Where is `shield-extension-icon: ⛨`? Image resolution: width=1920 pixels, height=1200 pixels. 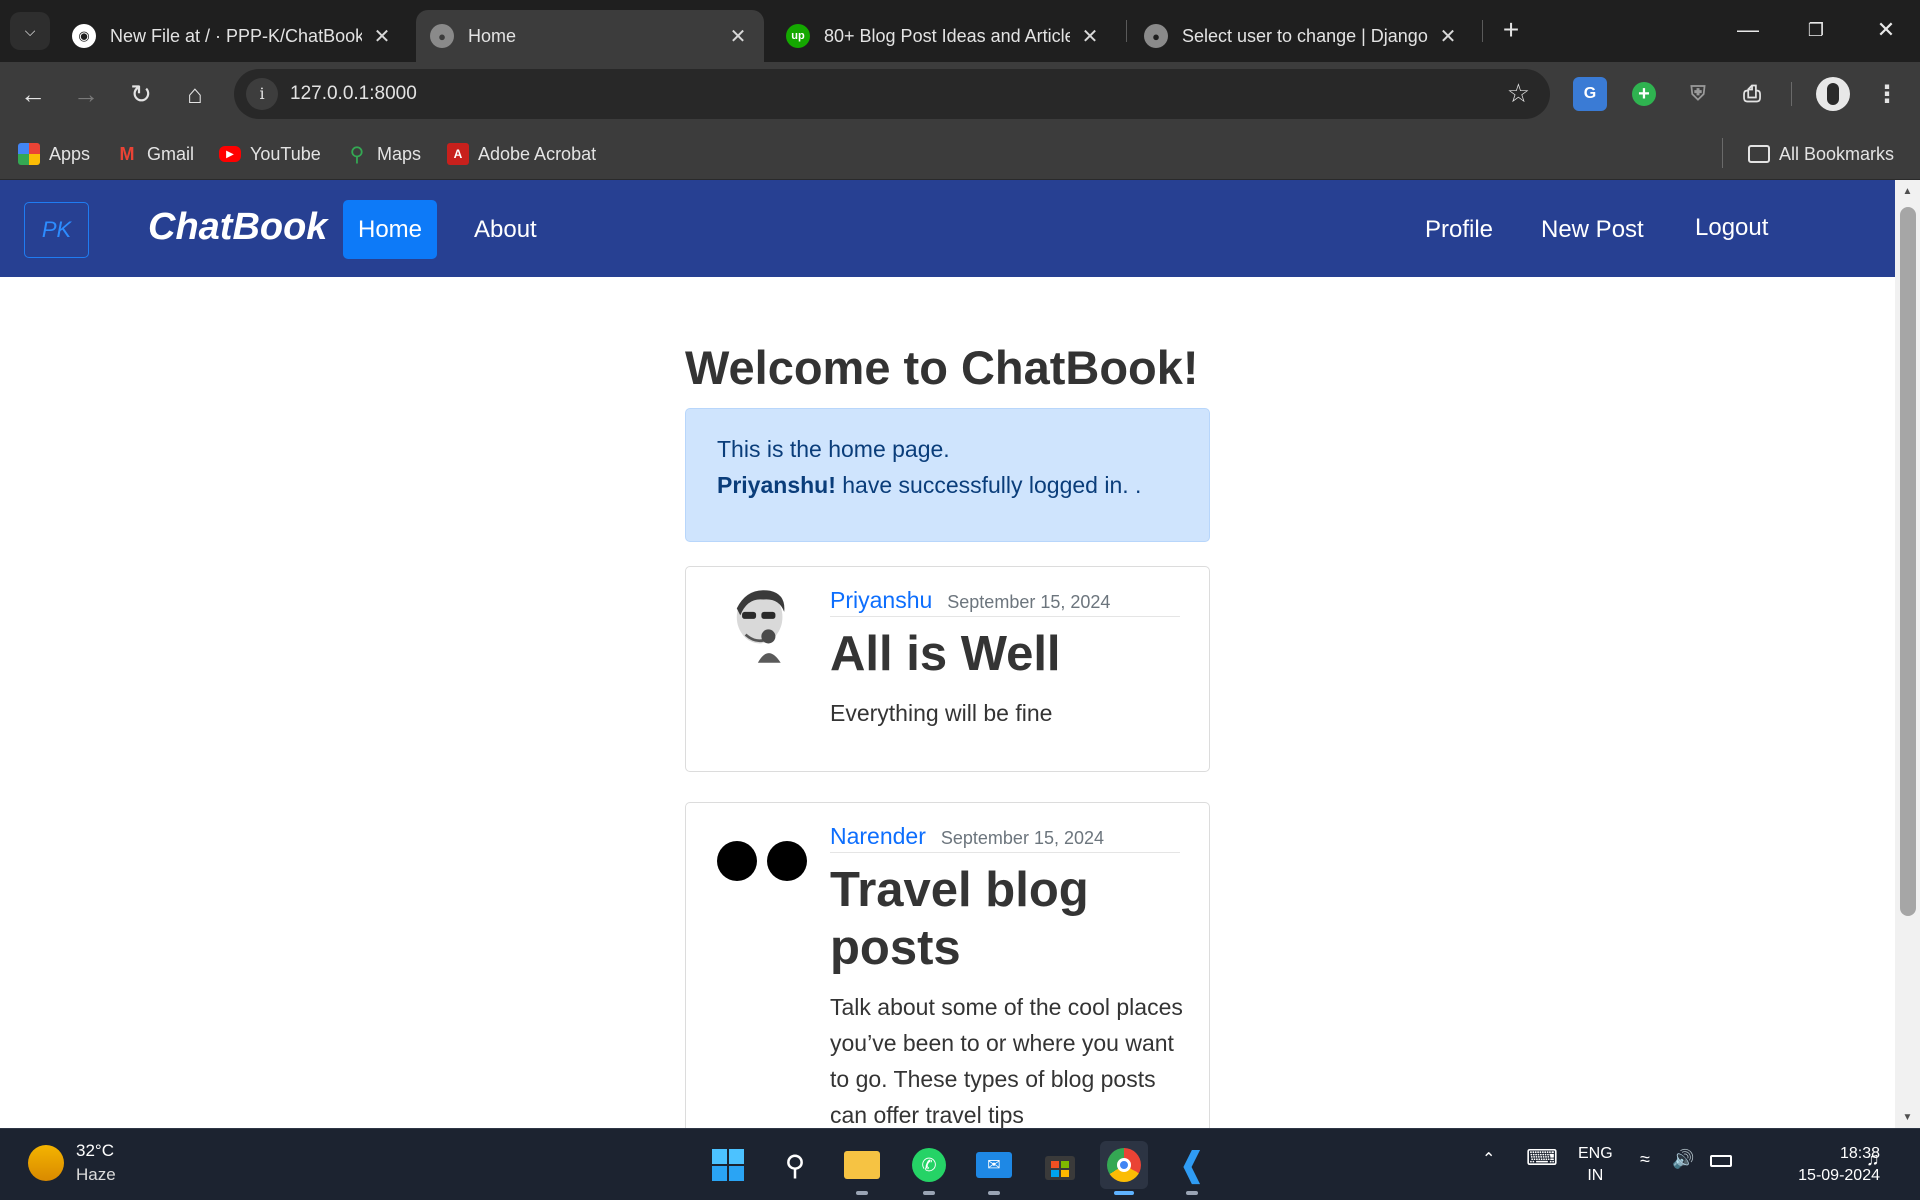
shield-extension-icon: ⛨ is located at coordinates (1698, 94).